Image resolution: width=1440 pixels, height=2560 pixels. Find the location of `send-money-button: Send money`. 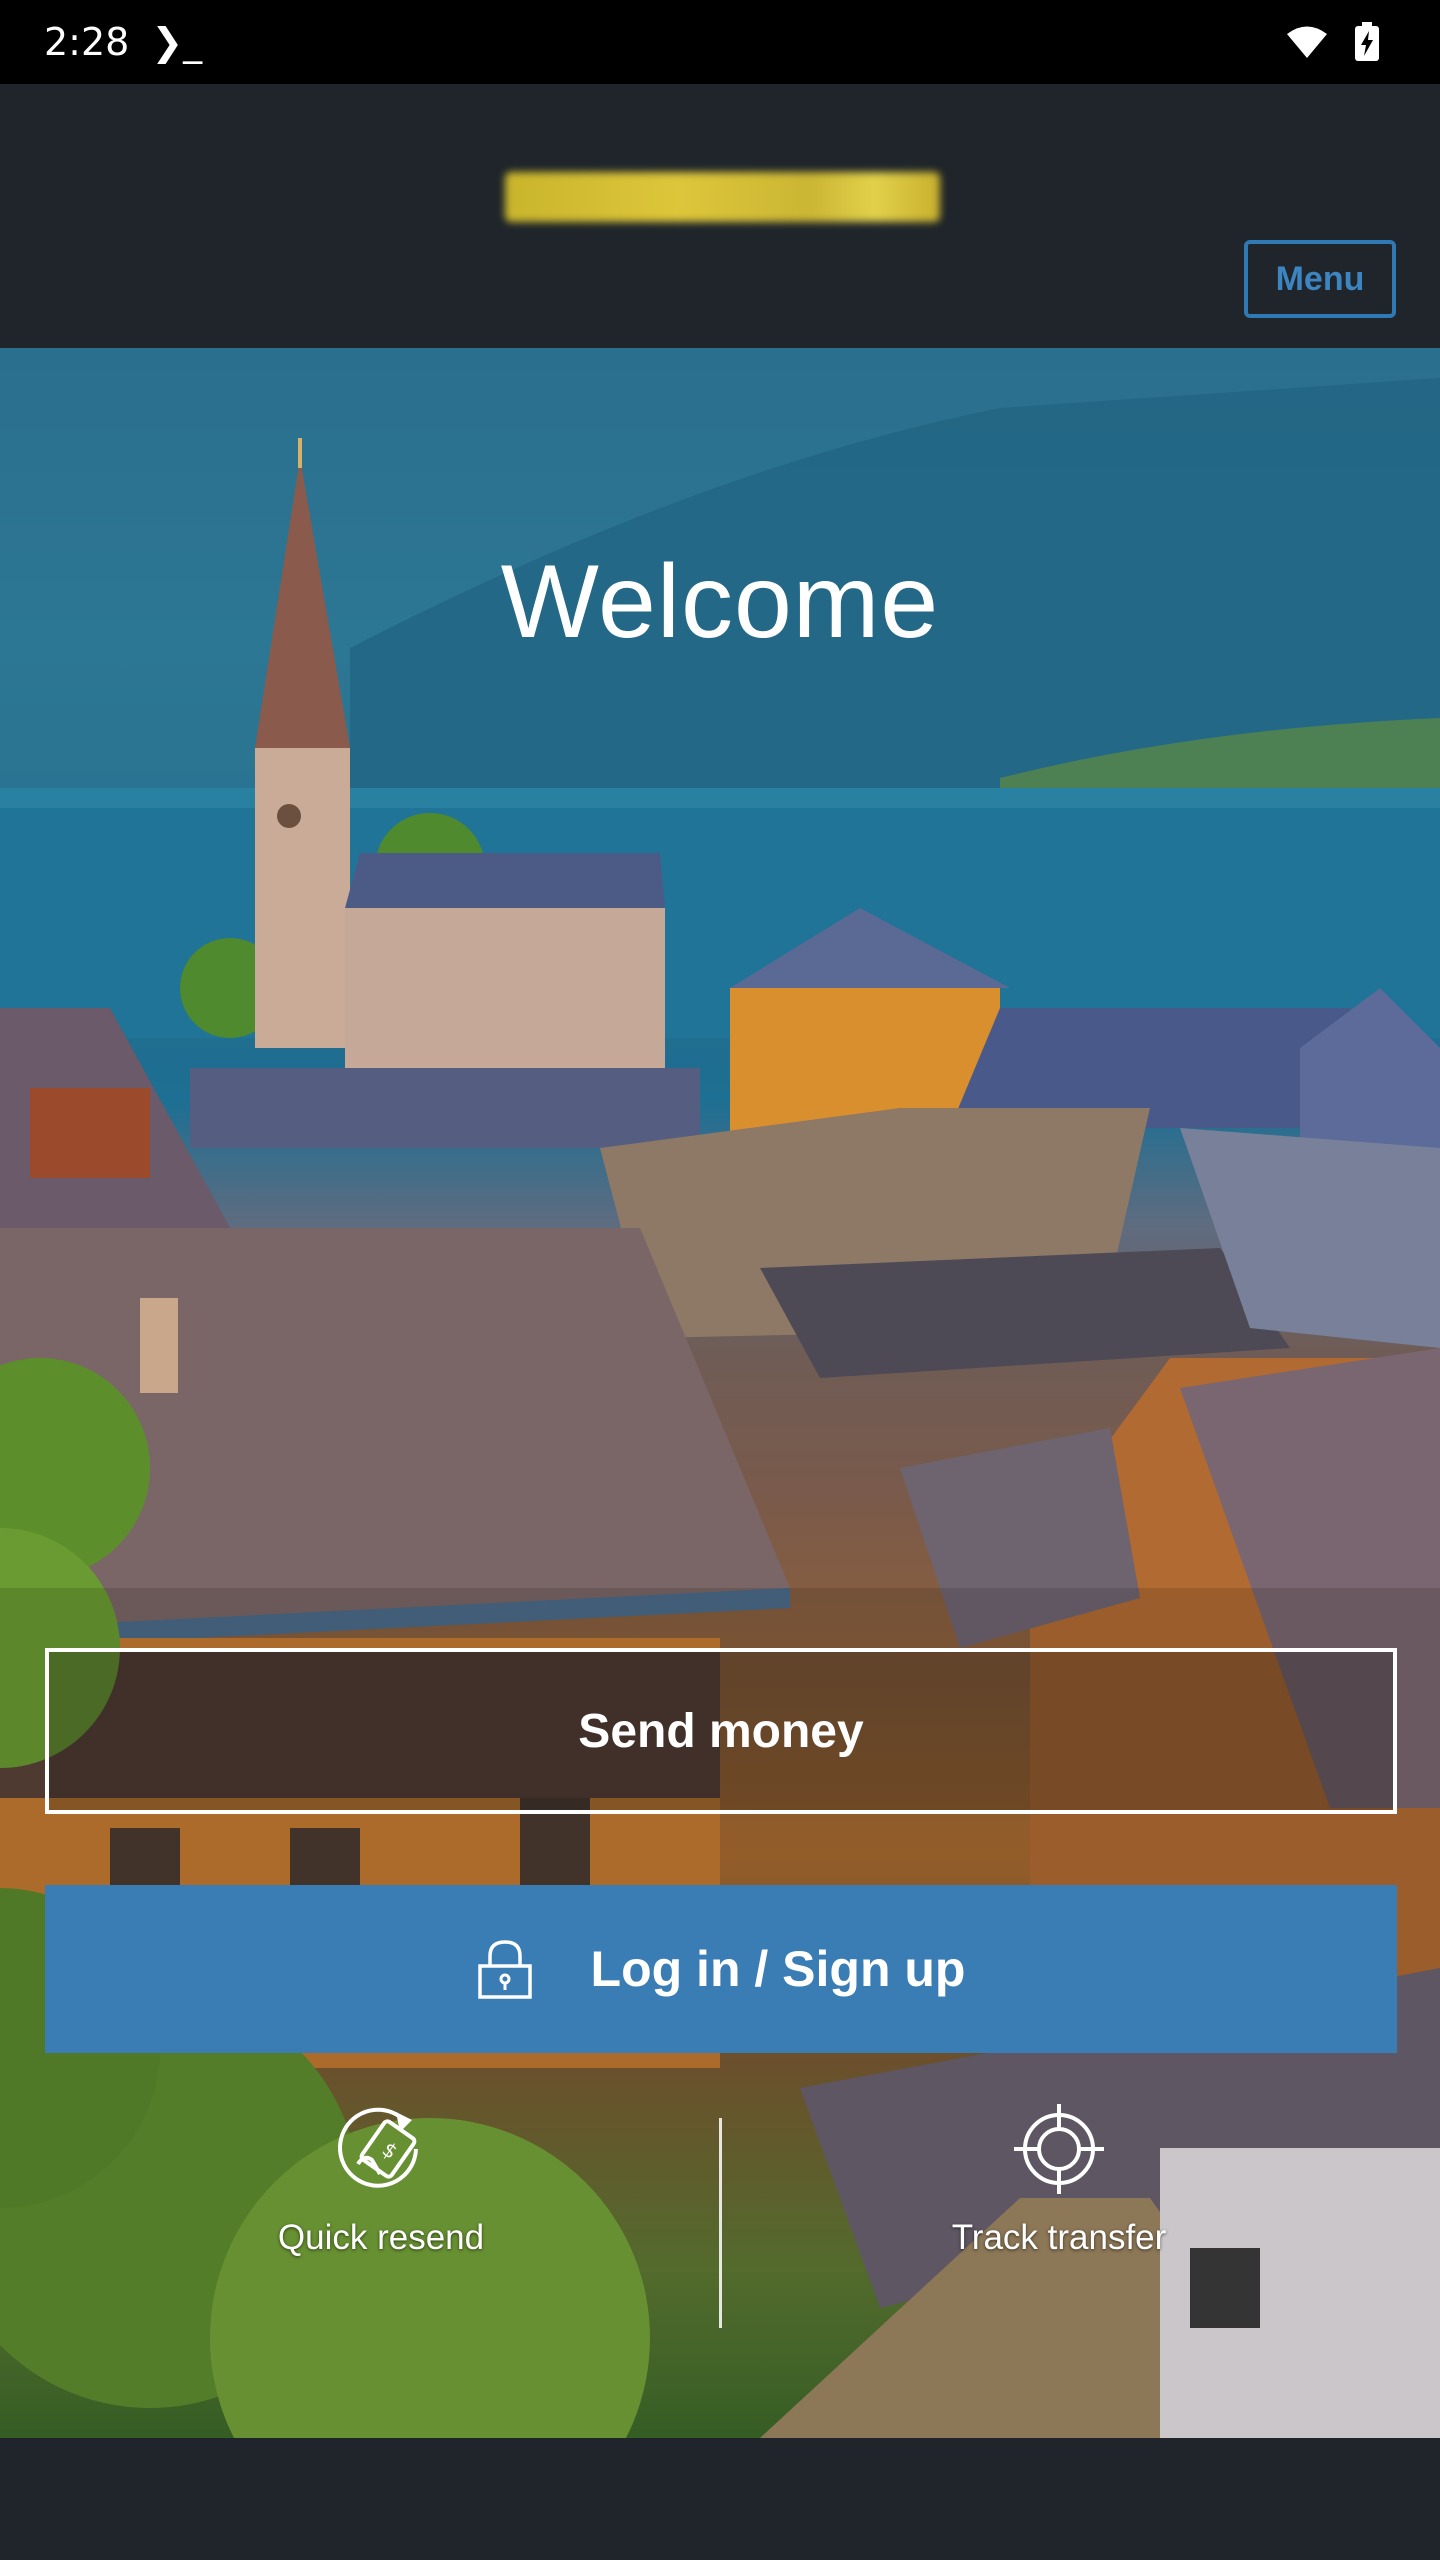

send-money-button: Send money is located at coordinates (721, 1731).